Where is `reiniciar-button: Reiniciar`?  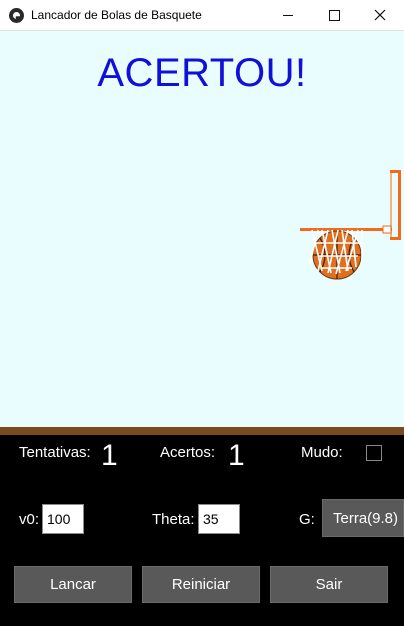
reiniciar-button: Reiniciar is located at coordinates (201, 584).